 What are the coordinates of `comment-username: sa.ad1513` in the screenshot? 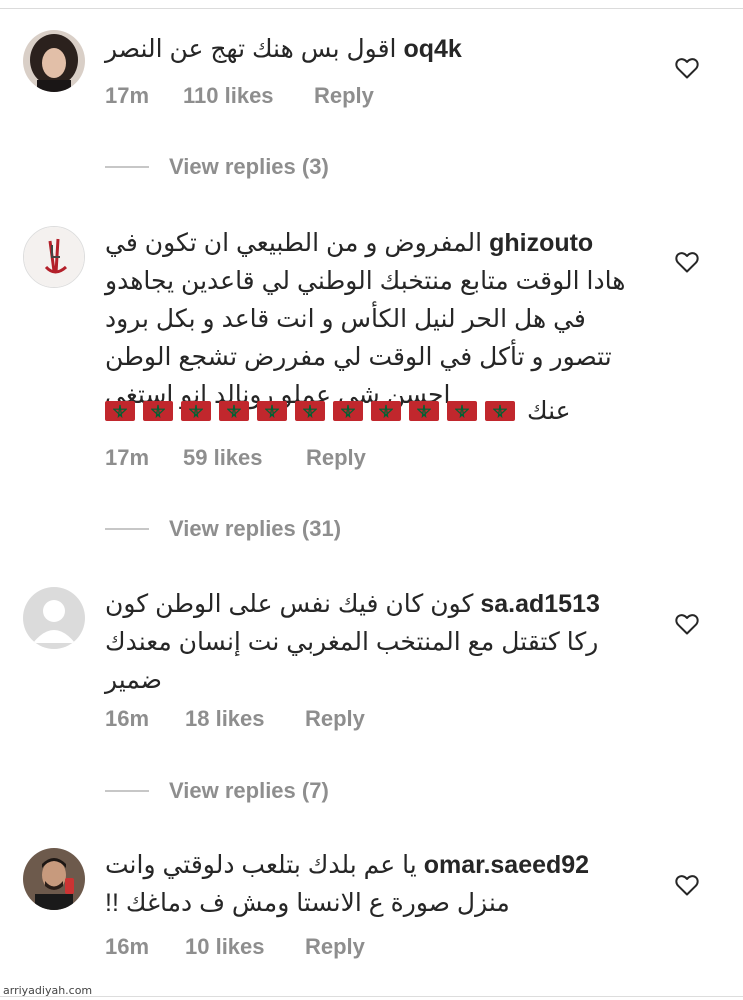 It's located at (540, 604).